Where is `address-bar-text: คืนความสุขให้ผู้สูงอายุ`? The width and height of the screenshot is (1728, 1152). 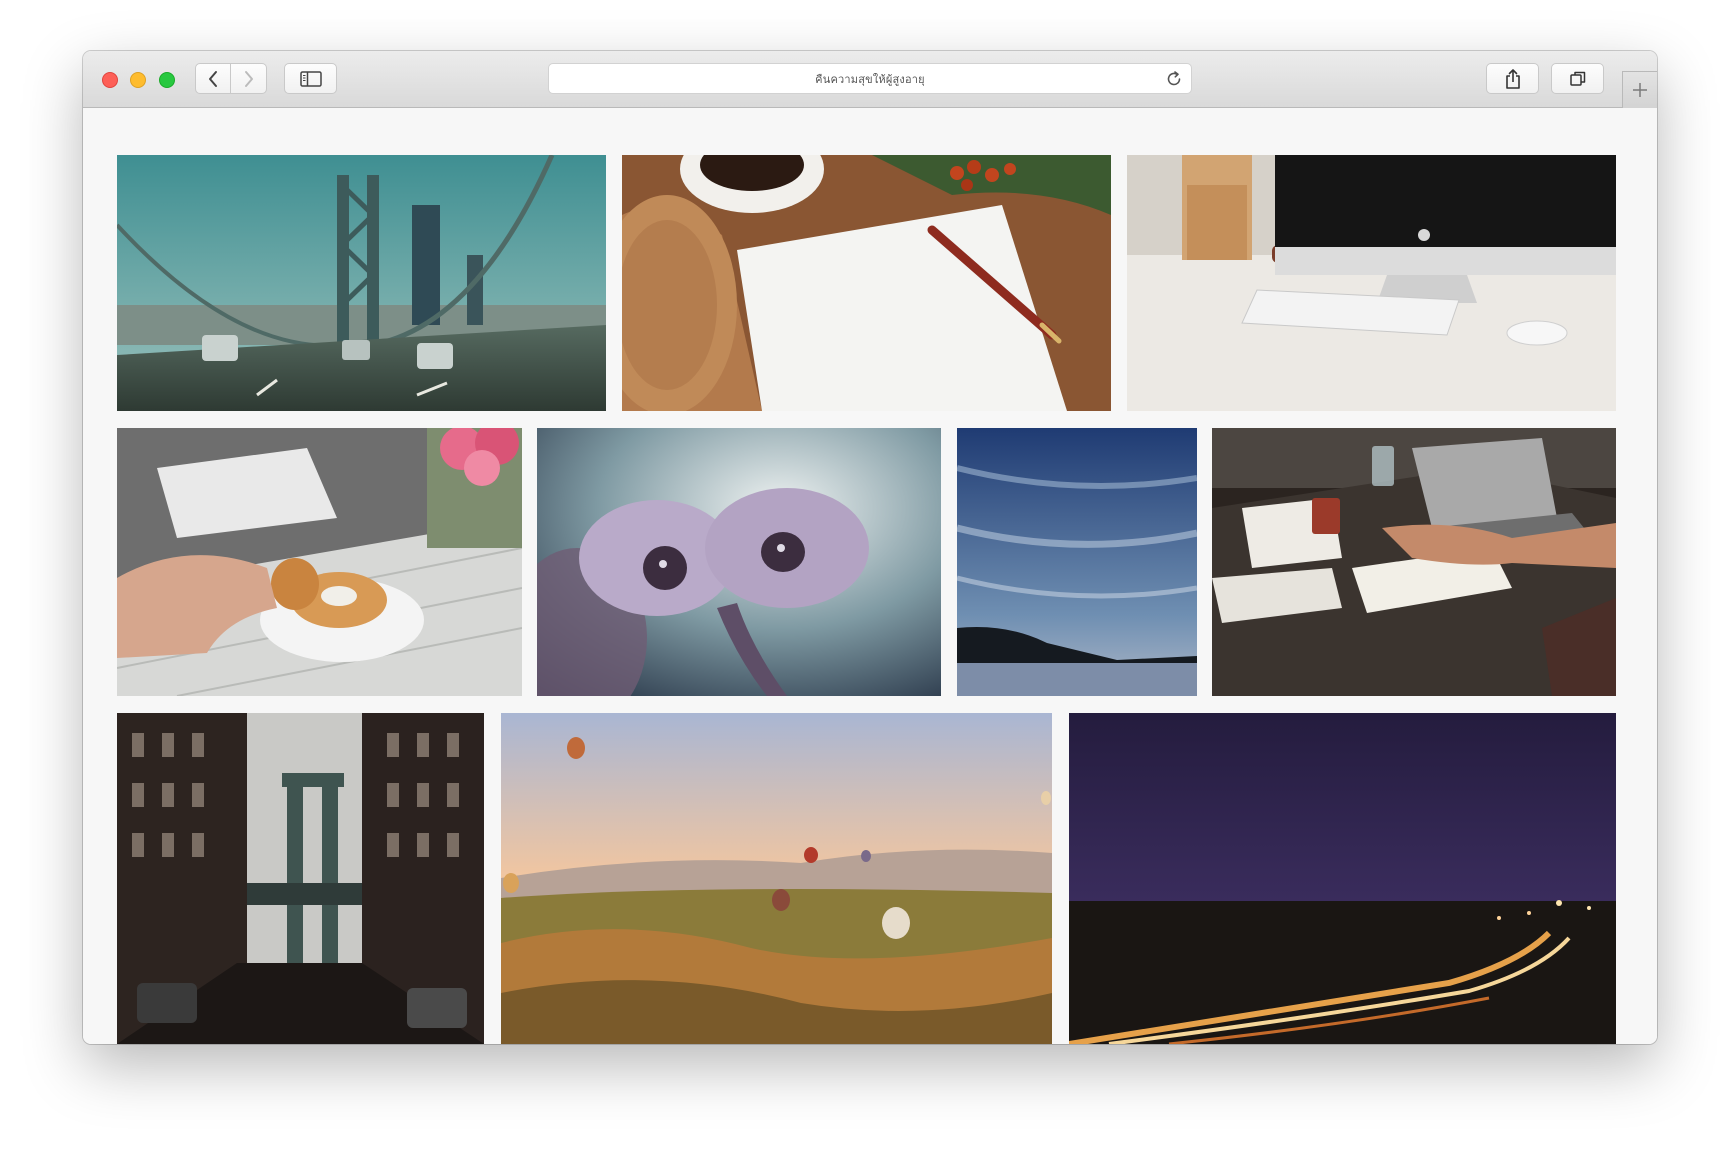 address-bar-text: คืนความสุขให้ผู้สูงอายุ is located at coordinates (870, 79).